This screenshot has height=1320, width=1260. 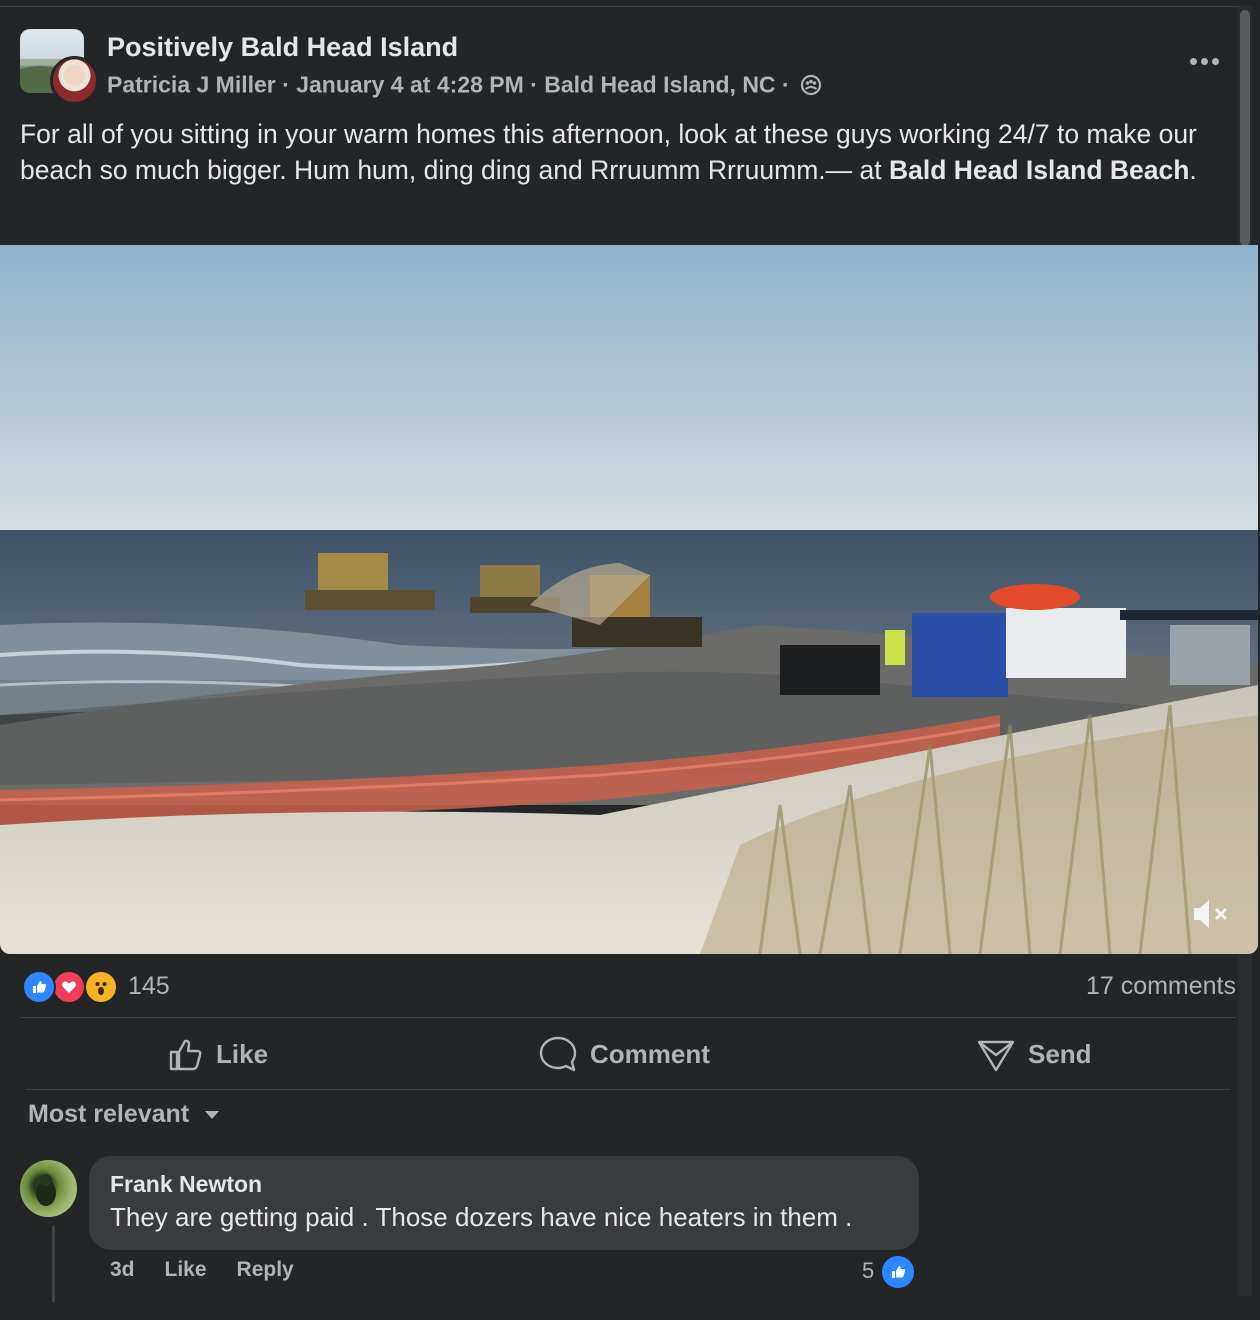 I want to click on post-text-end: ., so click(x=1193, y=170).